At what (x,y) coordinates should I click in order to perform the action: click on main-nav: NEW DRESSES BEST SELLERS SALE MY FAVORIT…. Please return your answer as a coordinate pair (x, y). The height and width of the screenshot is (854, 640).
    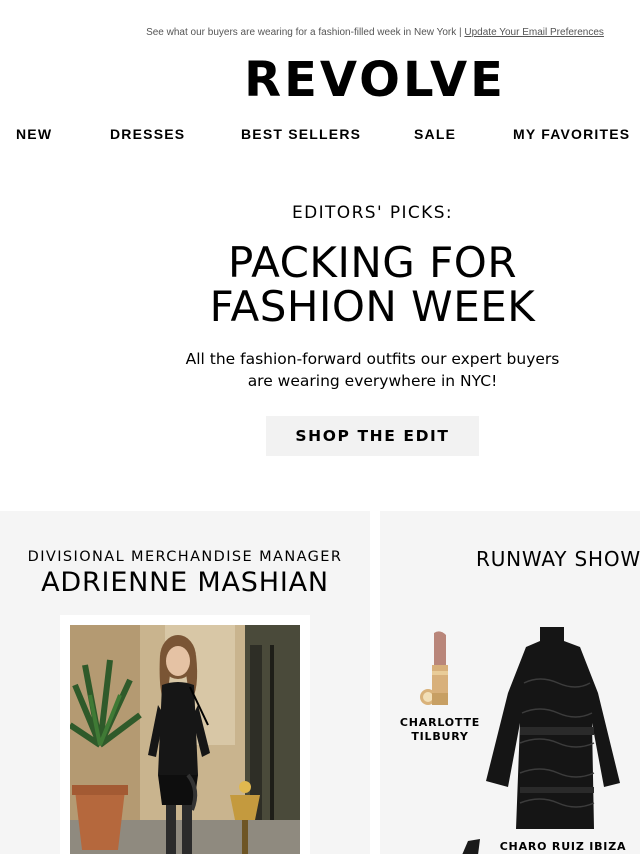
    Looking at the image, I should click on (320, 135).